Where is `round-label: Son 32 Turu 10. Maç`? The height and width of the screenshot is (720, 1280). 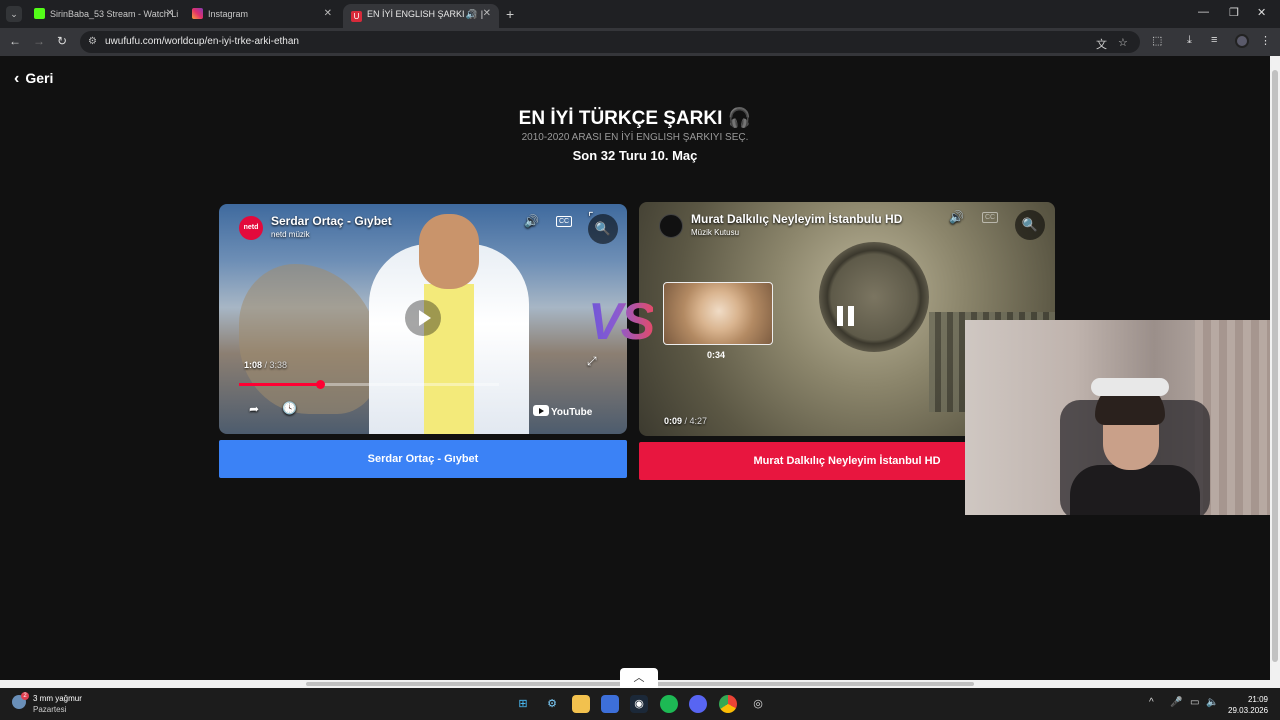
round-label: Son 32 Turu 10. Maç is located at coordinates (635, 155).